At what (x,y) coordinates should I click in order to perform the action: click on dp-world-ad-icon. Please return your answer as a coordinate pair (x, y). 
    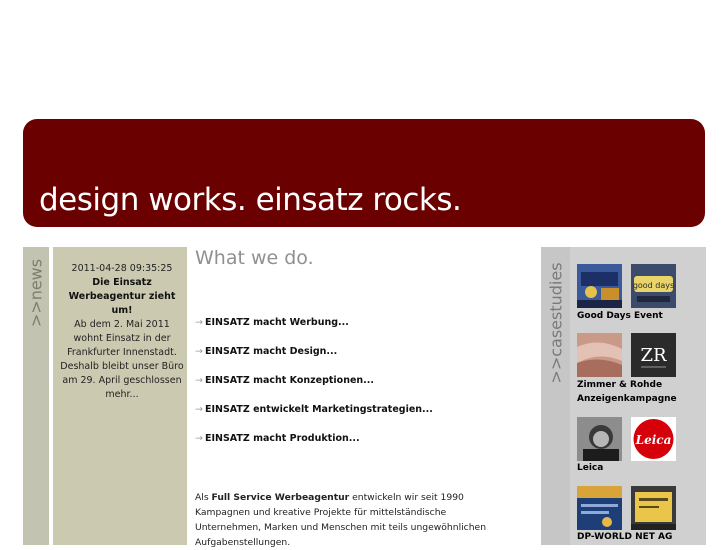
    Looking at the image, I should click on (599, 508).